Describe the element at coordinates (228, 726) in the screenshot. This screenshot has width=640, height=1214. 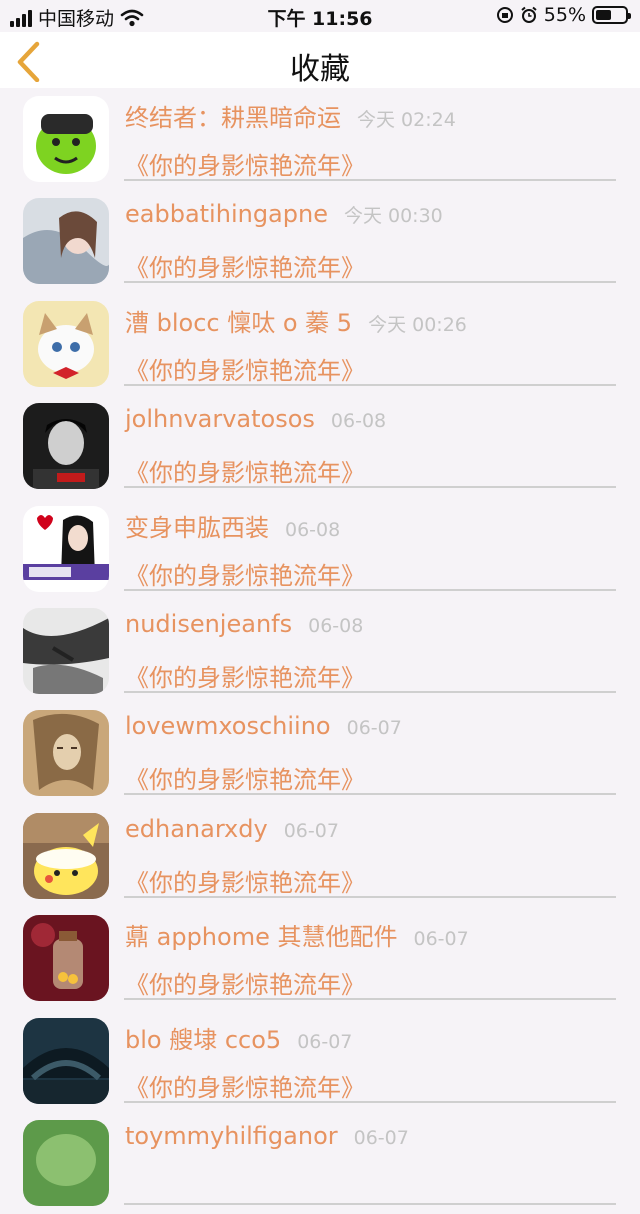
I see `user-name: lovewmxoschiino` at that location.